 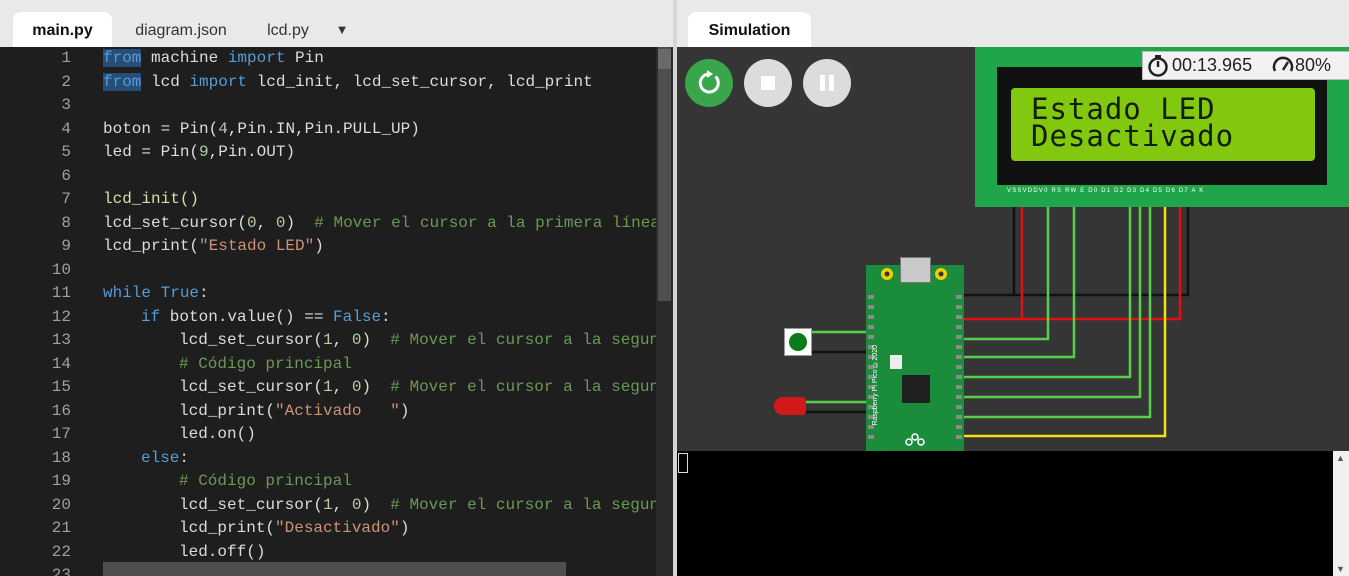 What do you see at coordinates (66, 152) in the screenshot?
I see `line-number: 5` at bounding box center [66, 152].